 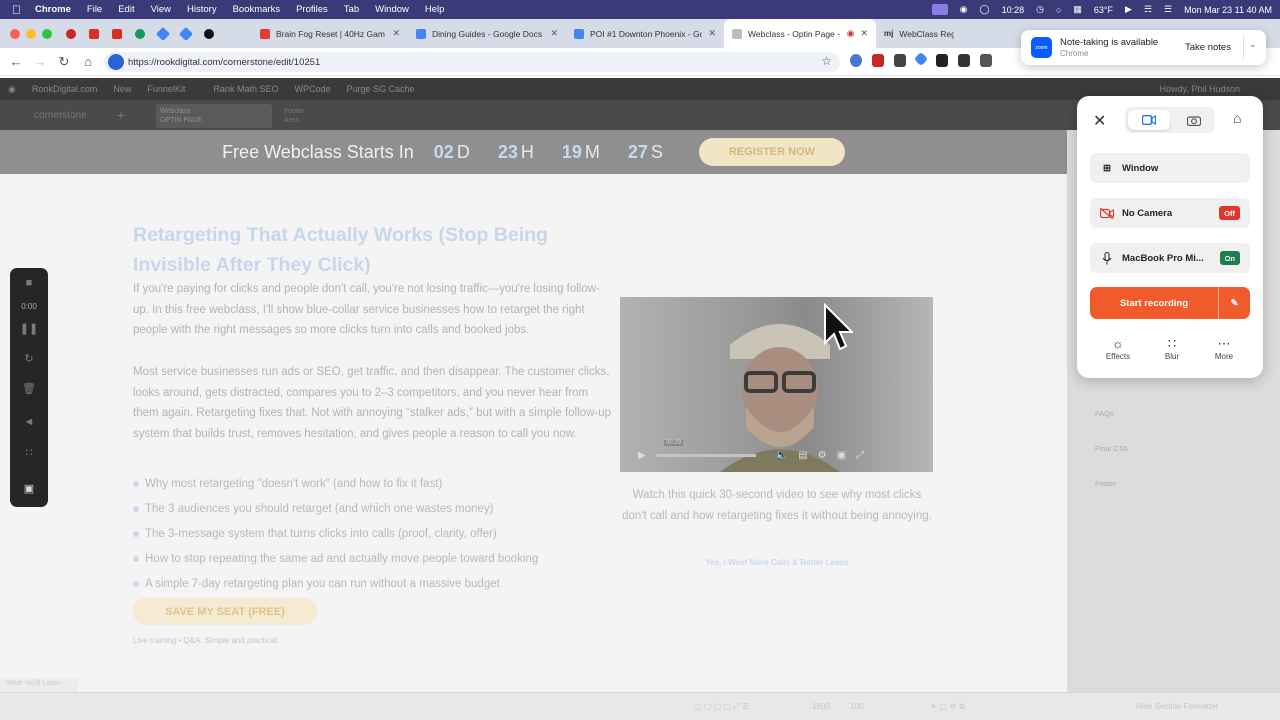 What do you see at coordinates (1149, 120) in the screenshot?
I see `video-mode-icon` at bounding box center [1149, 120].